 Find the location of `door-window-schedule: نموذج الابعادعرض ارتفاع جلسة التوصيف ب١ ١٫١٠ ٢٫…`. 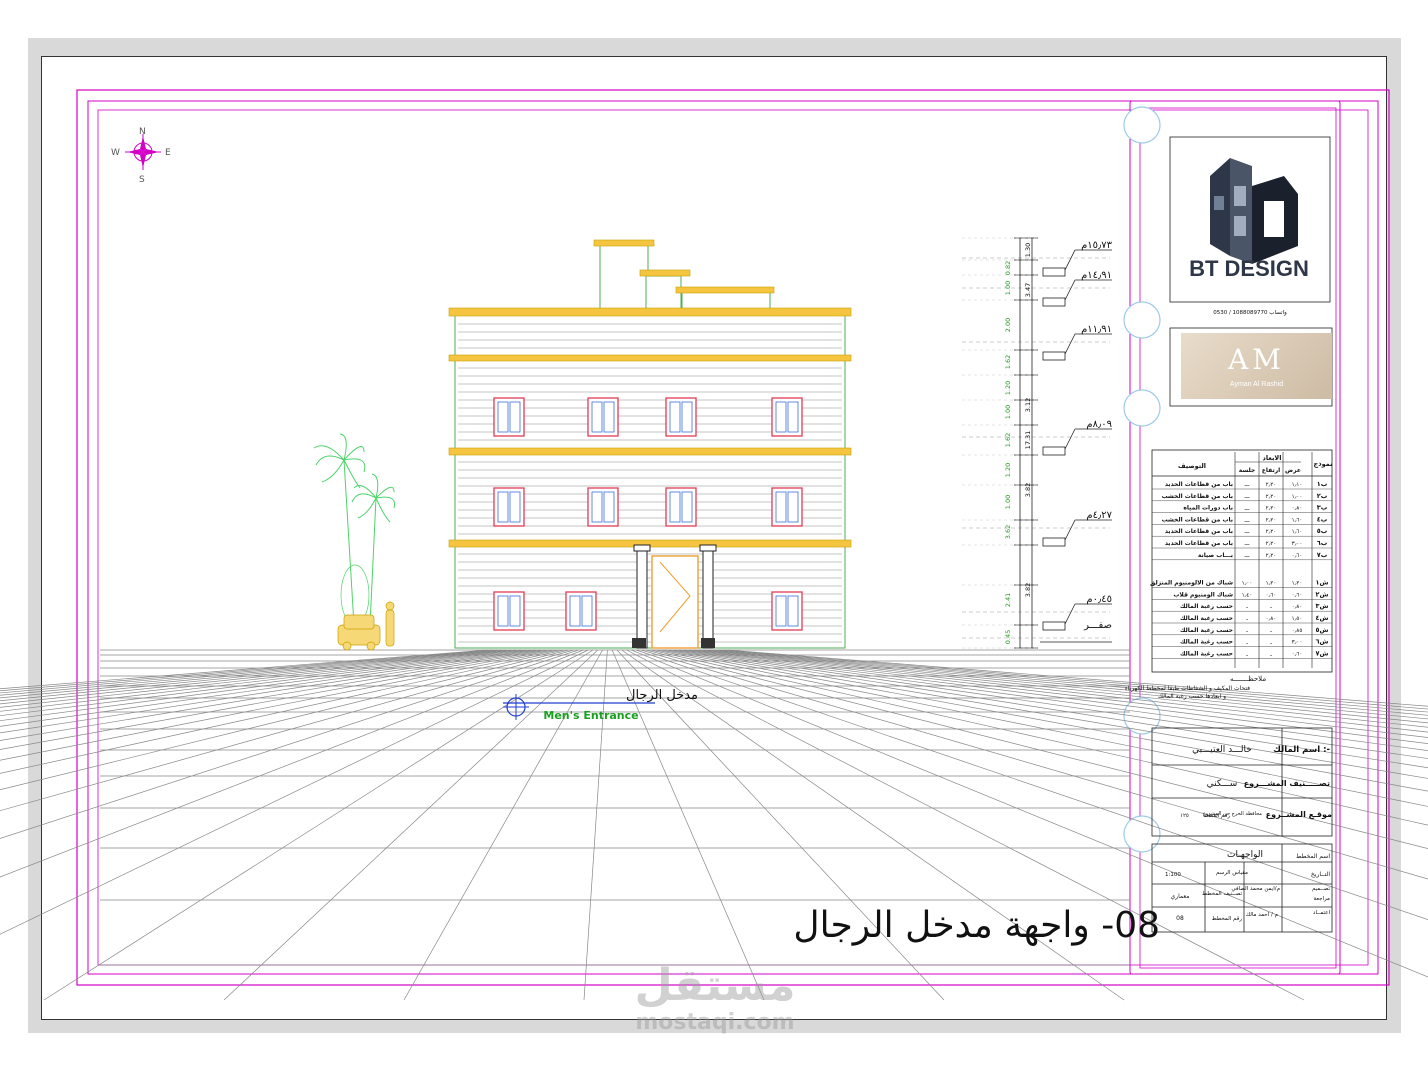

door-window-schedule: نموذج الابعادعرض ارتفاع جلسة التوصيف ب١ ١٫١٠ ٢٫… is located at coordinates (1241, 560).